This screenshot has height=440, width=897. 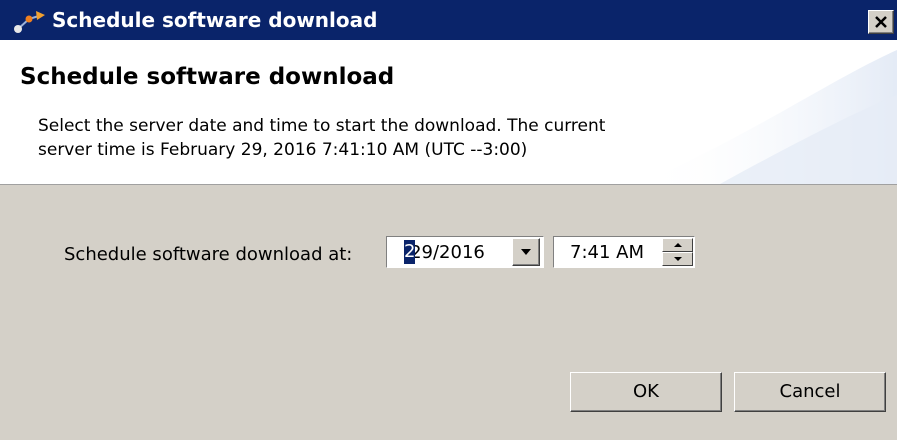 I want to click on dropdown-arrow-icon, so click(x=526, y=252).